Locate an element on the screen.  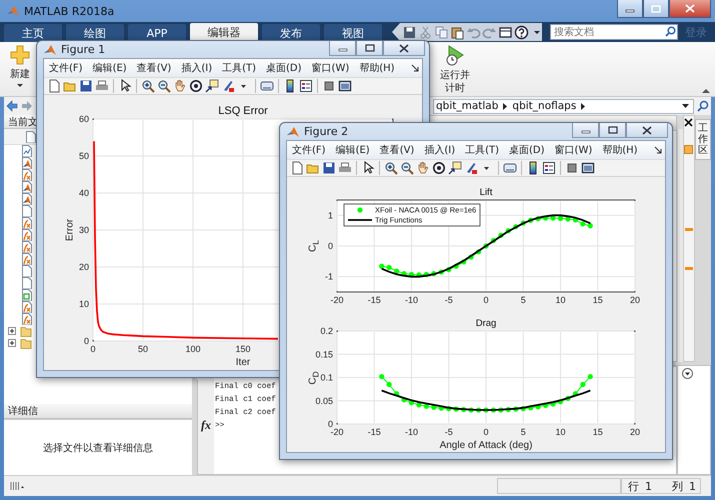
chart-title: Lift is located at coordinates (486, 192).